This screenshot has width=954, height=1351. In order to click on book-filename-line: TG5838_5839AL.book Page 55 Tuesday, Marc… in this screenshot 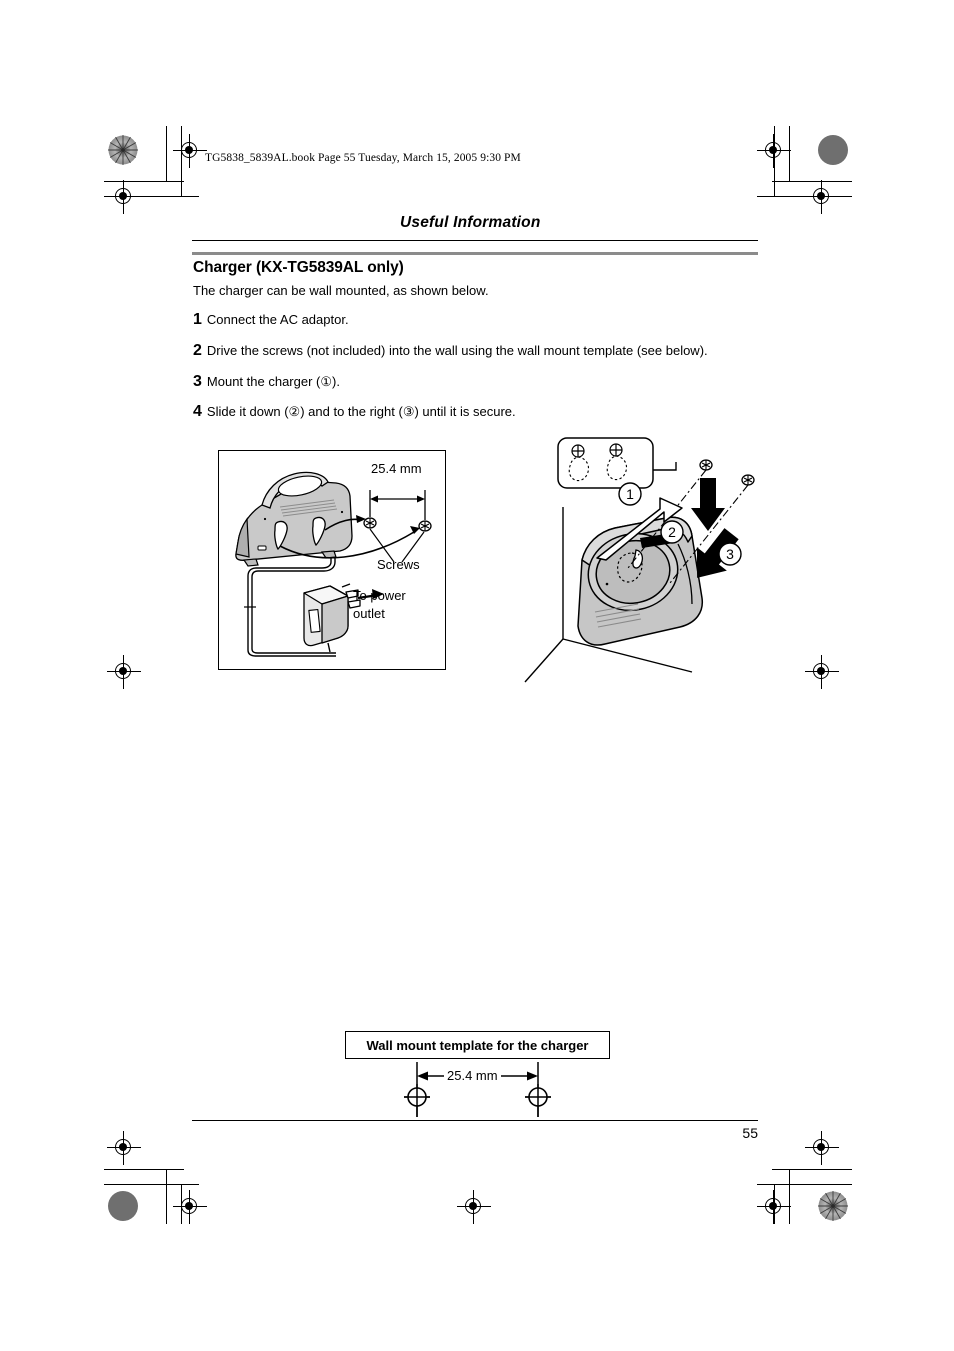, I will do `click(363, 158)`.